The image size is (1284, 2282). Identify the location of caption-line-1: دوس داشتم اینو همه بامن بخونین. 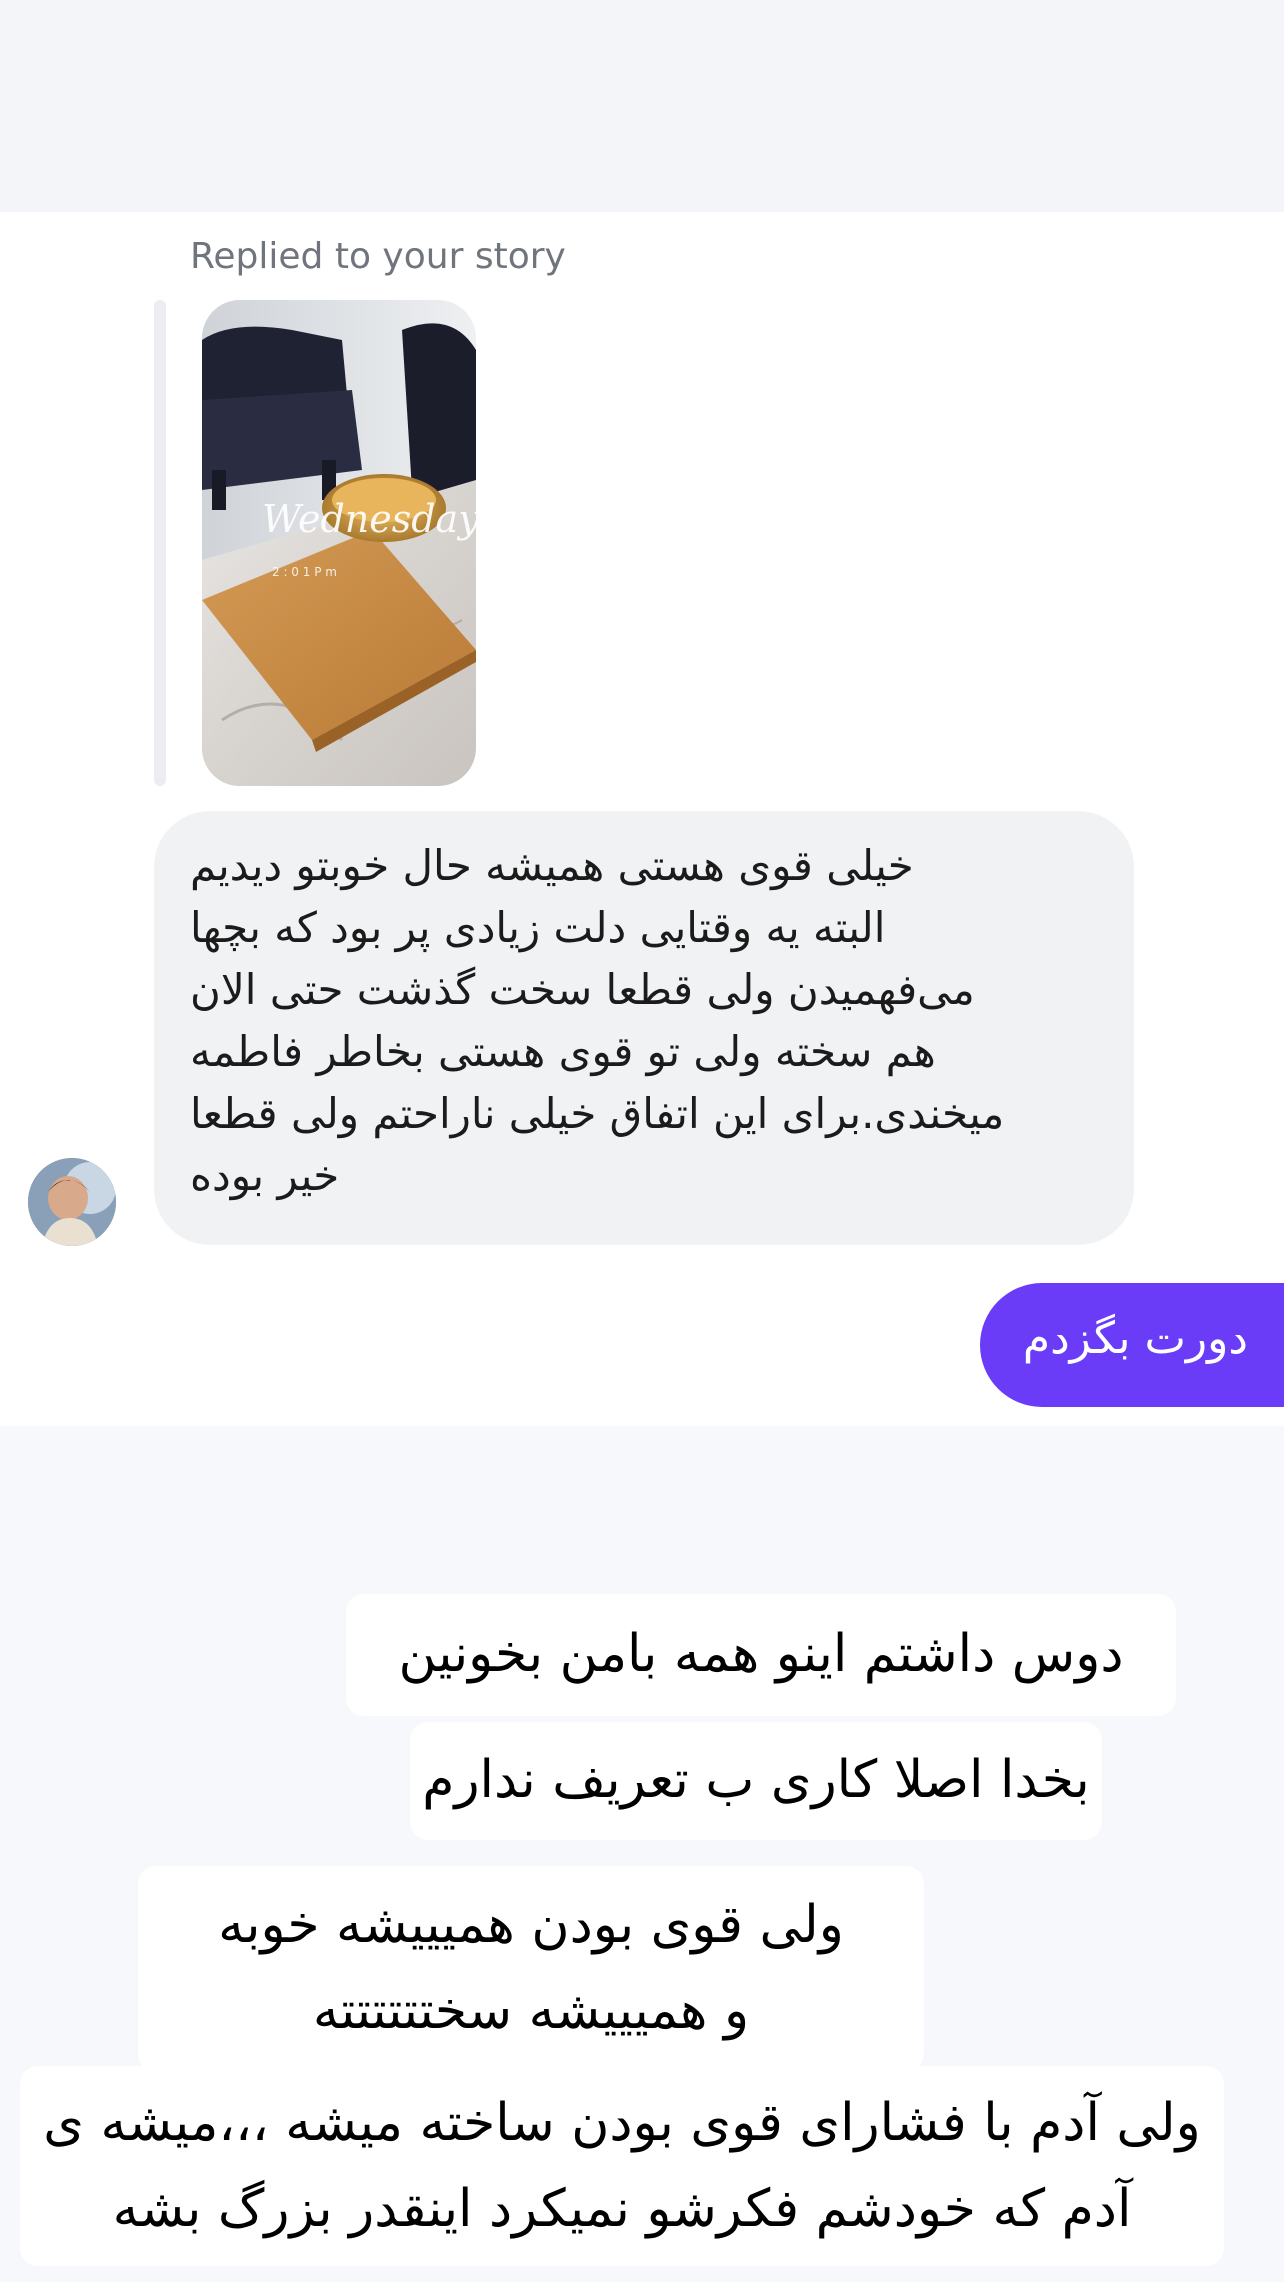
(761, 1655).